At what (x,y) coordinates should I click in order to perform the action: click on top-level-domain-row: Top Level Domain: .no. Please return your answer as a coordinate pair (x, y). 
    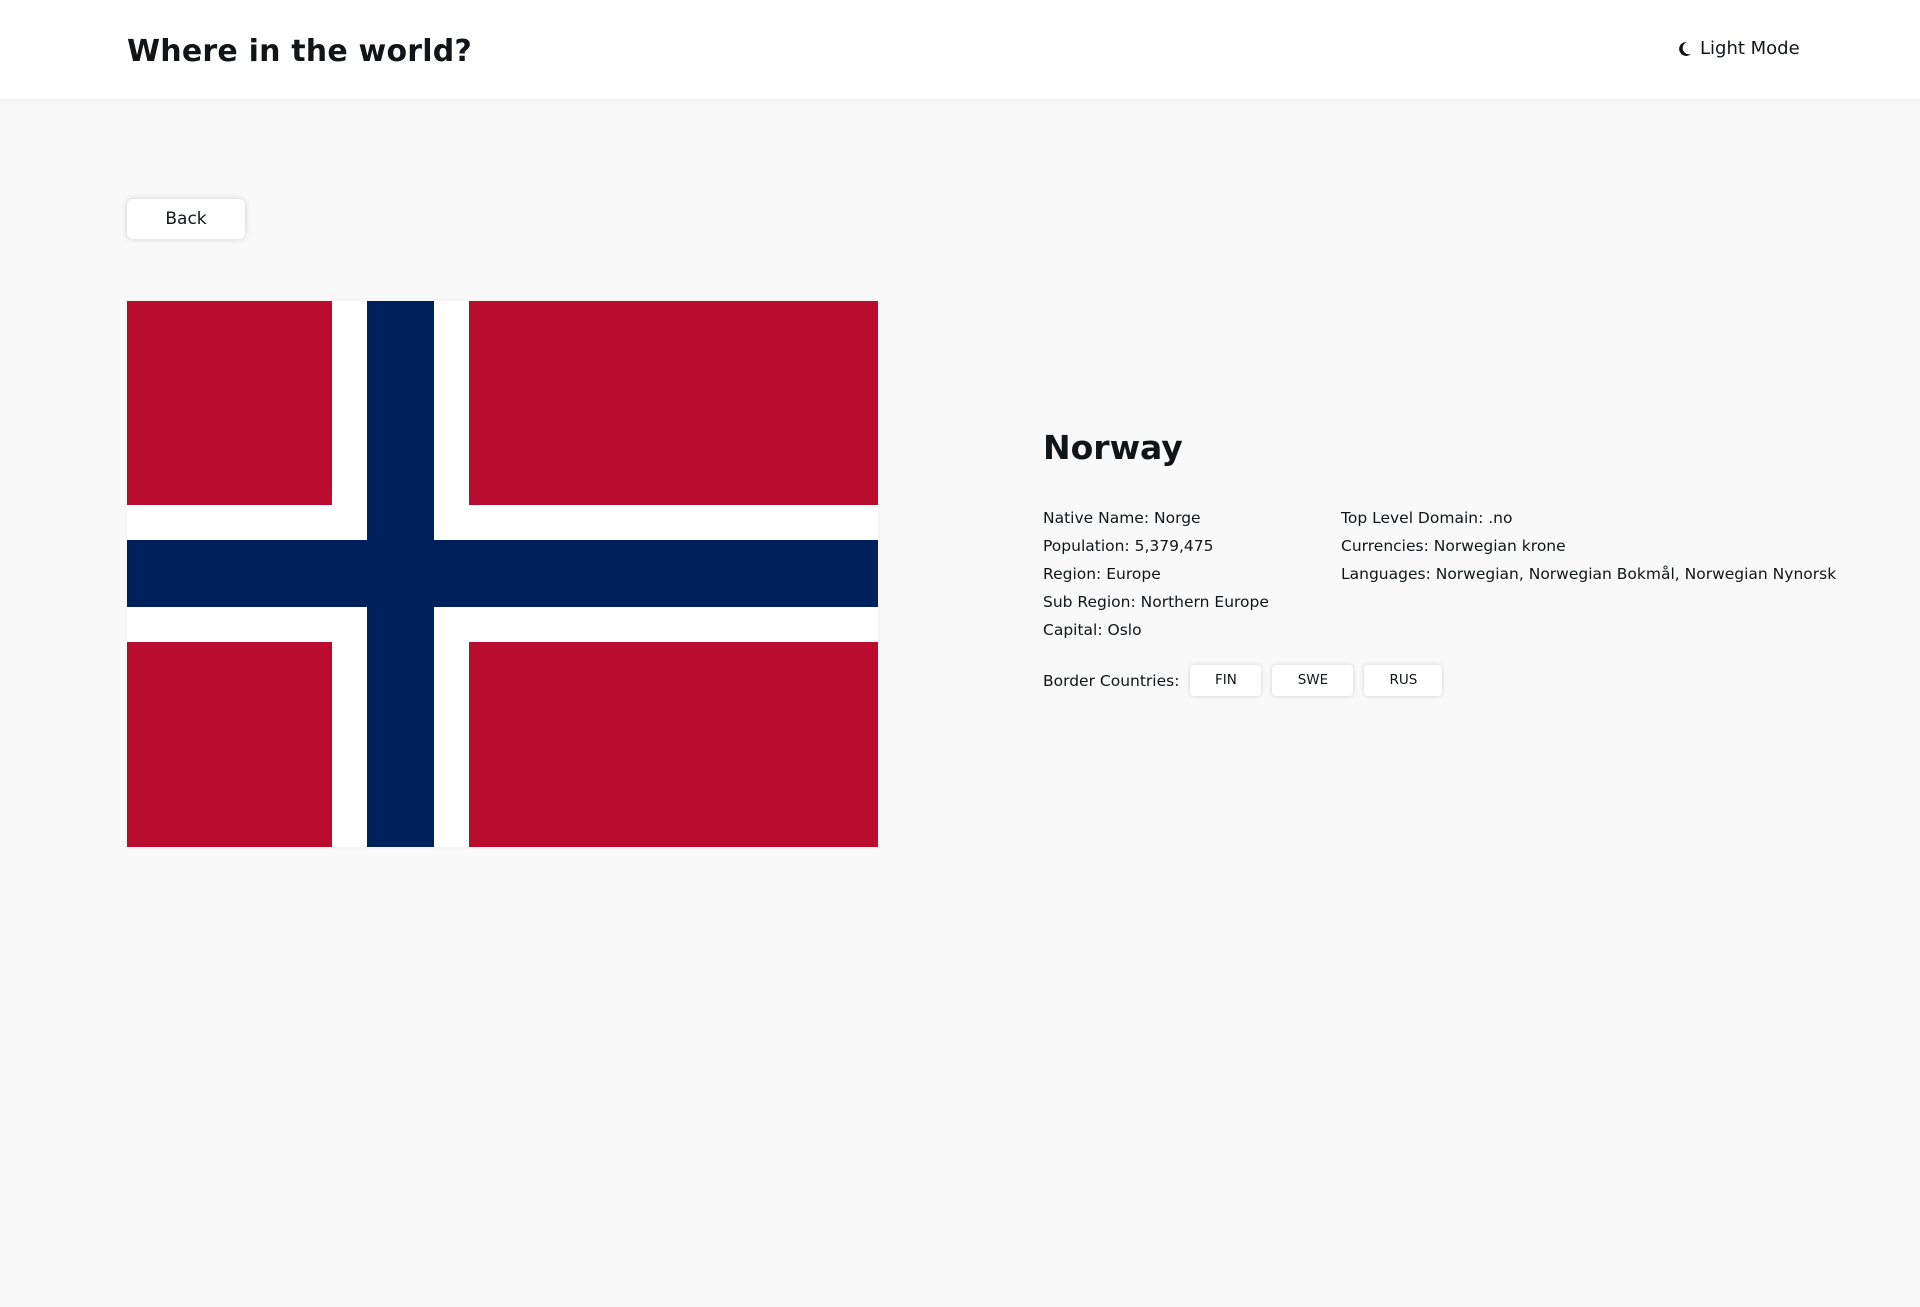
    Looking at the image, I should click on (1427, 518).